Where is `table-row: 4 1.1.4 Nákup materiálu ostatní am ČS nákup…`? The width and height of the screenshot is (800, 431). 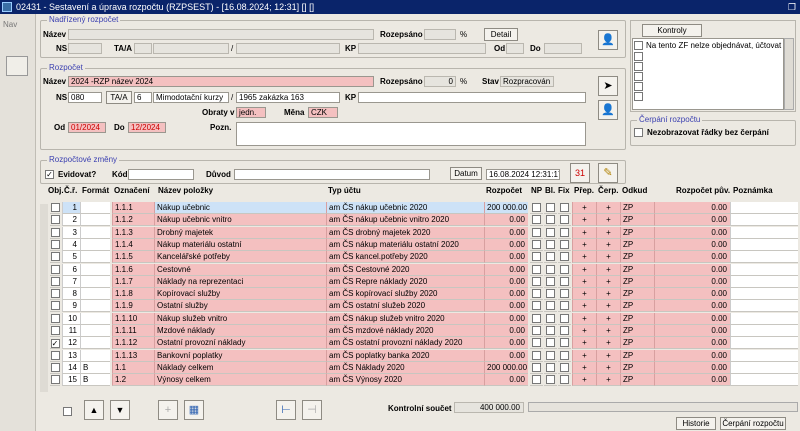 table-row: 4 1.1.4 Nákup materiálu ostatní am ČS nákup… is located at coordinates (419, 244).